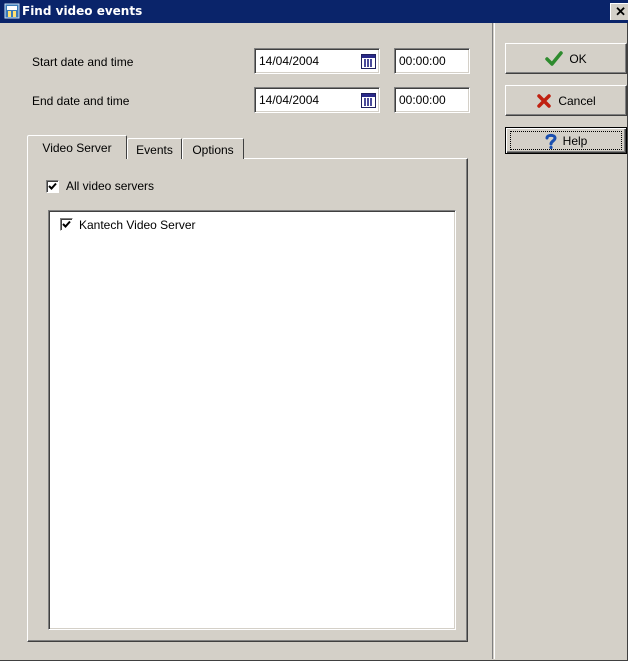  I want to click on start-date-value: 14/04/2004, so click(289, 61).